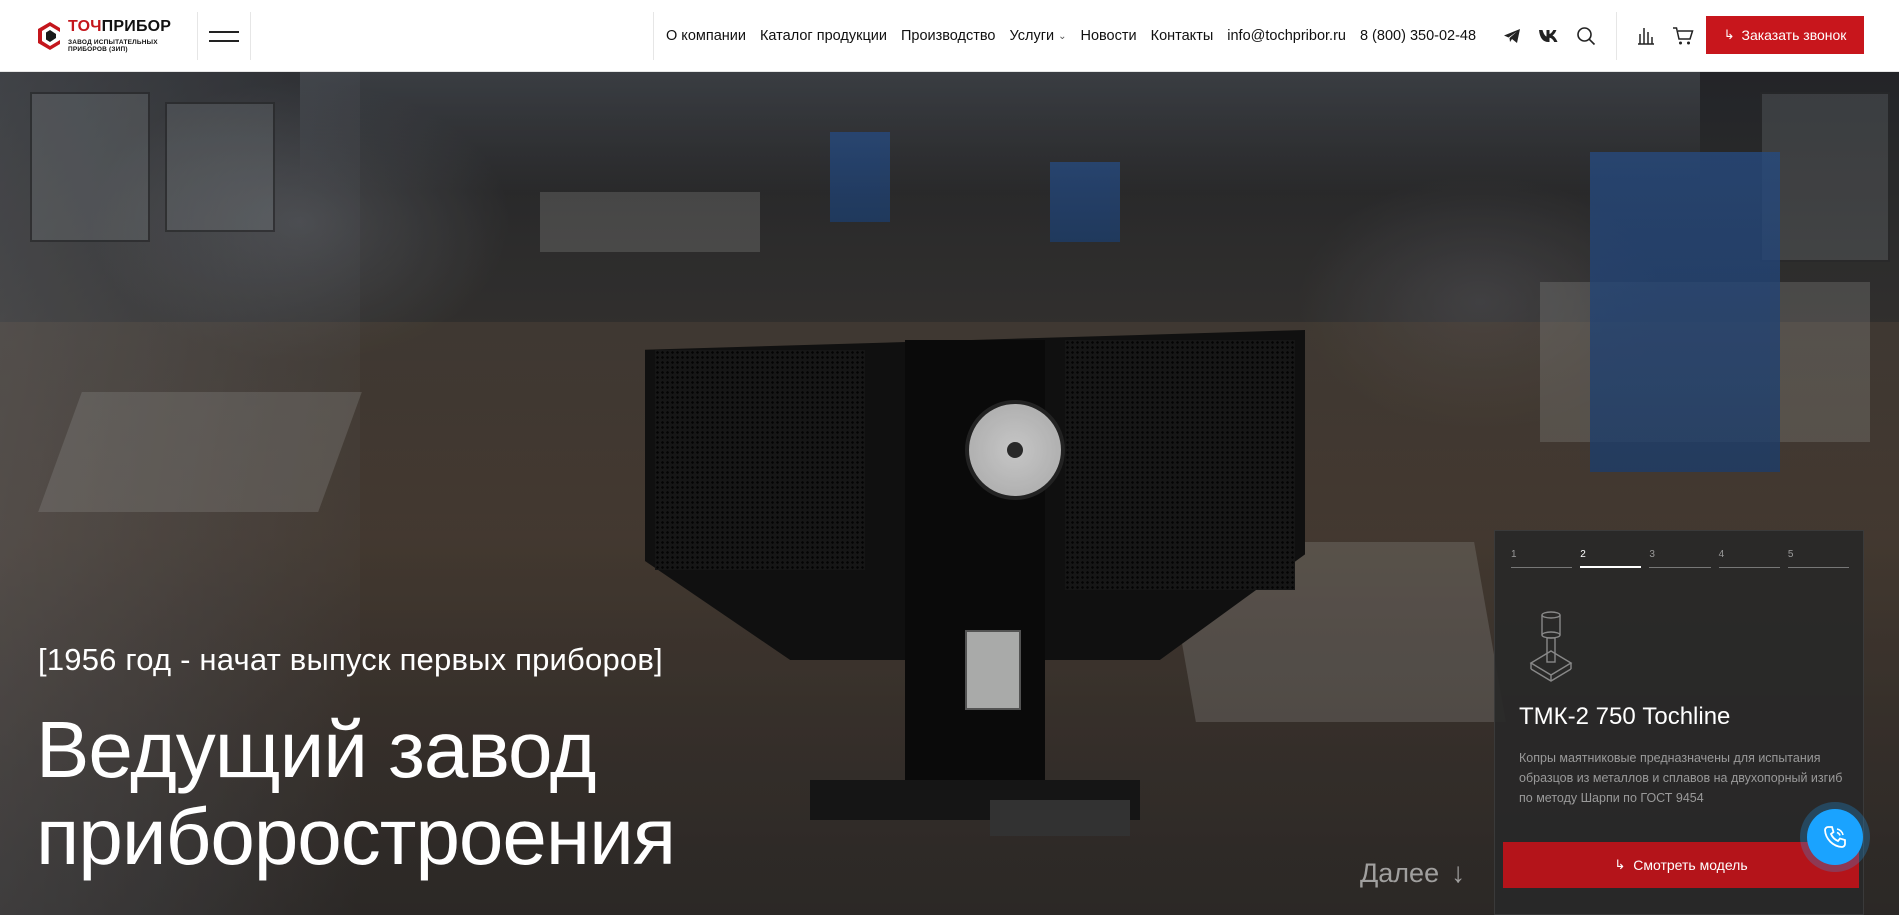  I want to click on view-model-button-label: Смотреть модель, so click(1690, 865).